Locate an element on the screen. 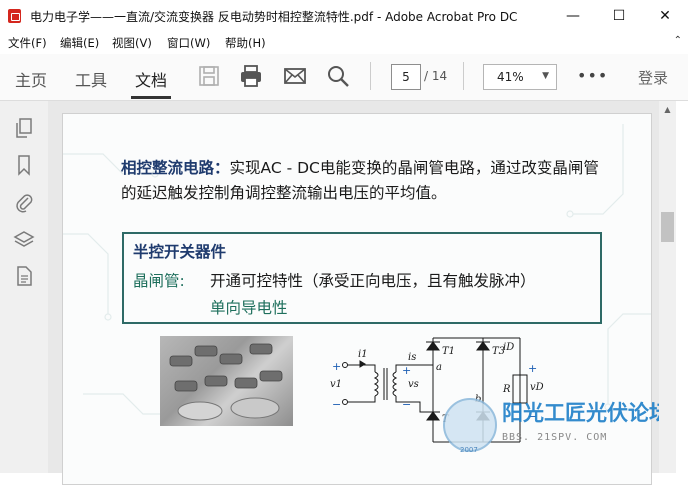  label-is: is is located at coordinates (412, 357).